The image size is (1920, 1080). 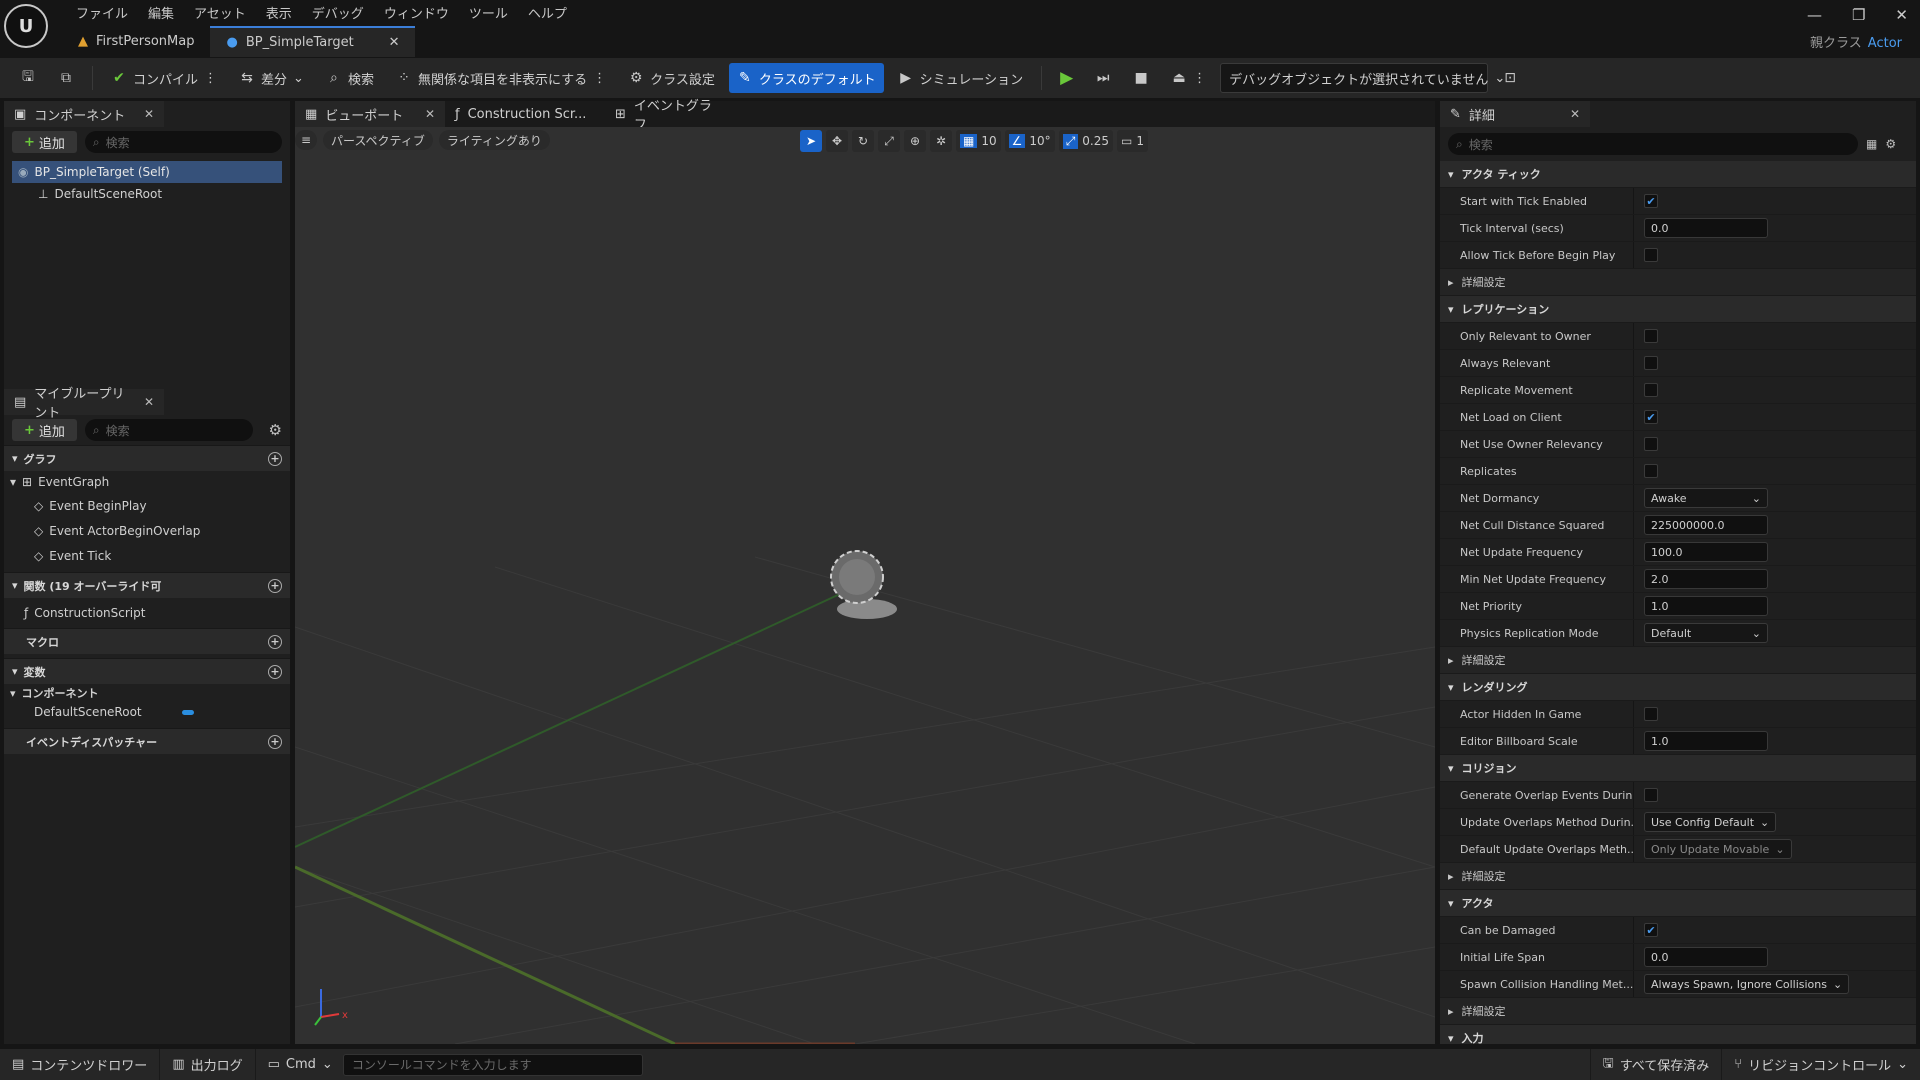 What do you see at coordinates (220, 12) in the screenshot?
I see `menu-item: アセット` at bounding box center [220, 12].